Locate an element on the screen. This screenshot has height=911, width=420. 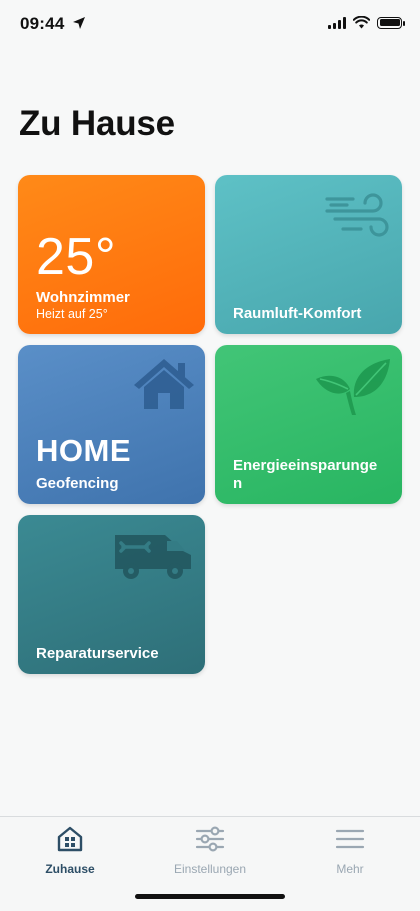
leaves-icon is located at coordinates (353, 387).